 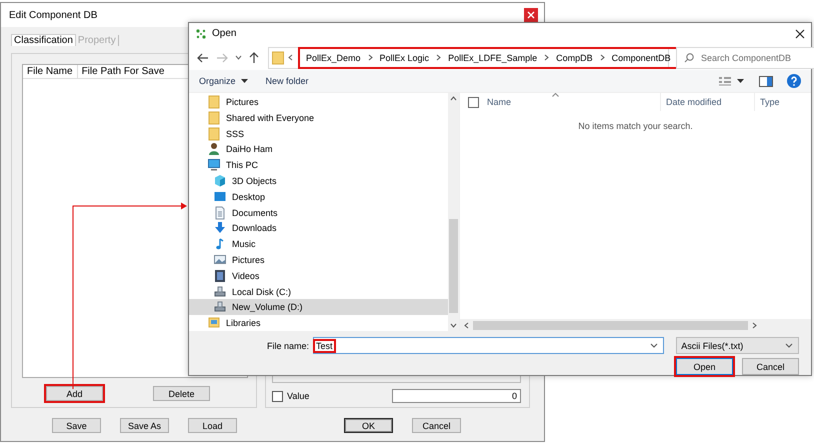 What do you see at coordinates (732, 81) in the screenshot?
I see `view-options-icon` at bounding box center [732, 81].